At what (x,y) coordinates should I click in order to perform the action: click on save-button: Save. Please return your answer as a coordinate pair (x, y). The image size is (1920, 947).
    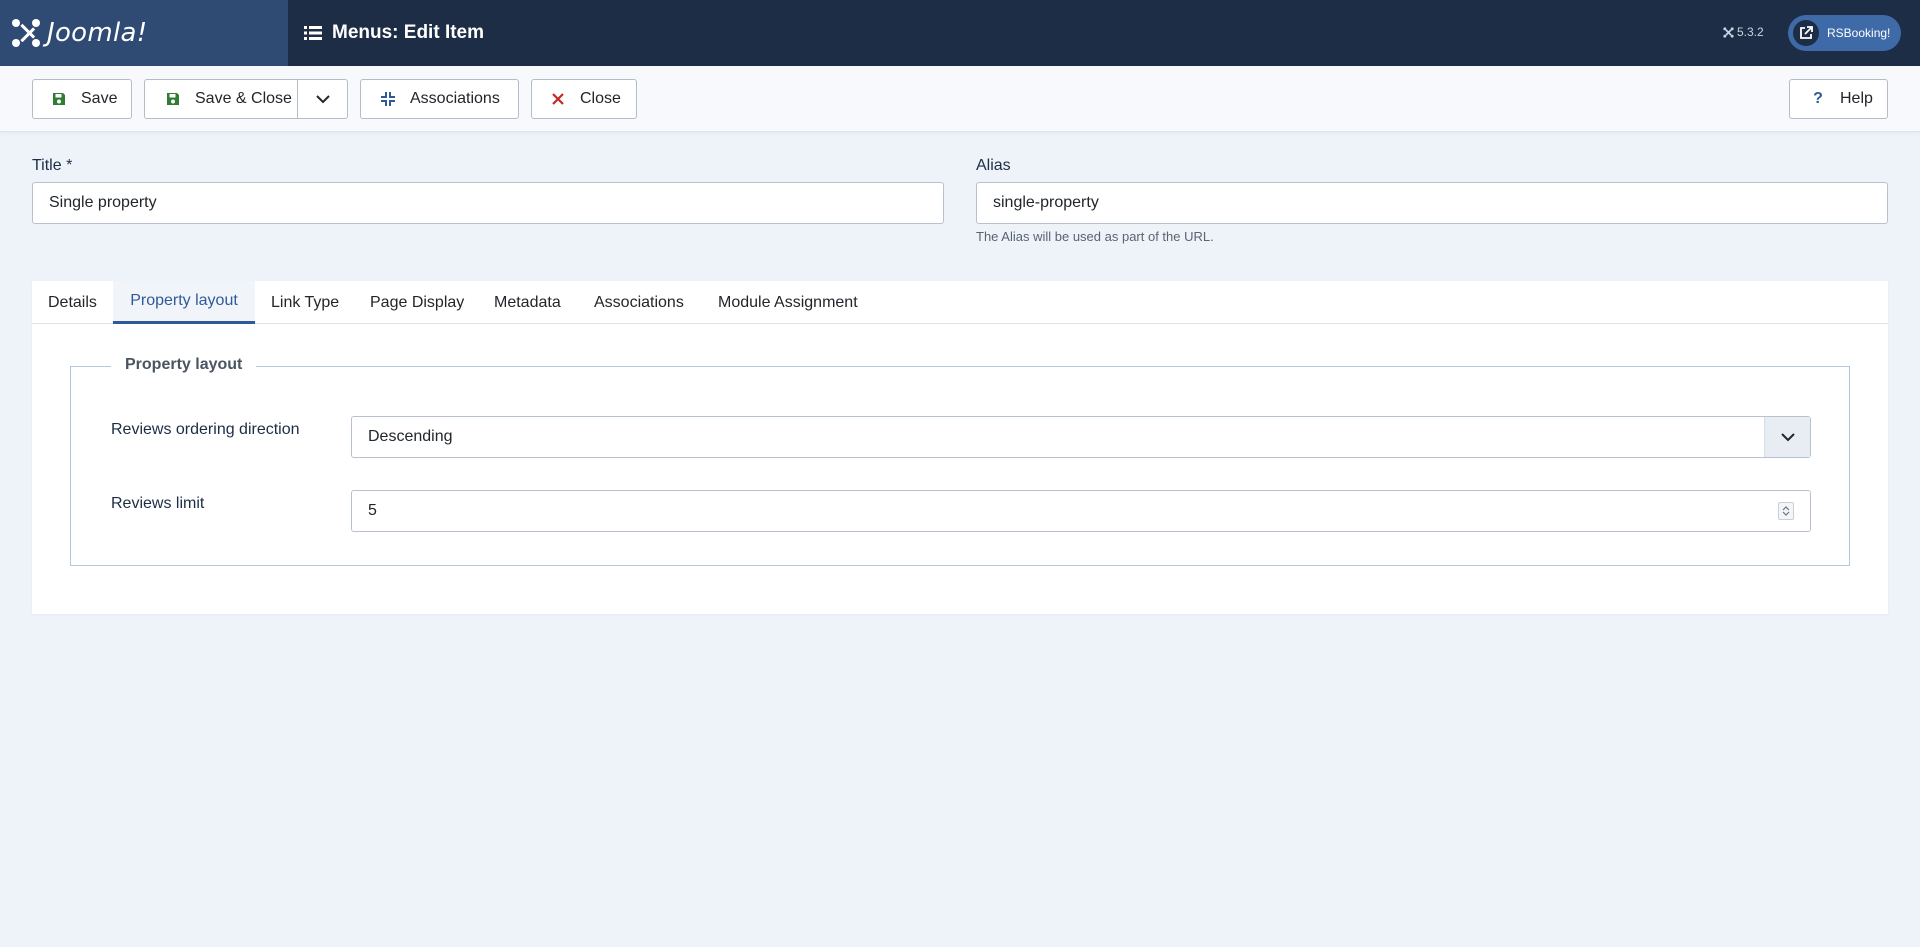
    Looking at the image, I should click on (82, 99).